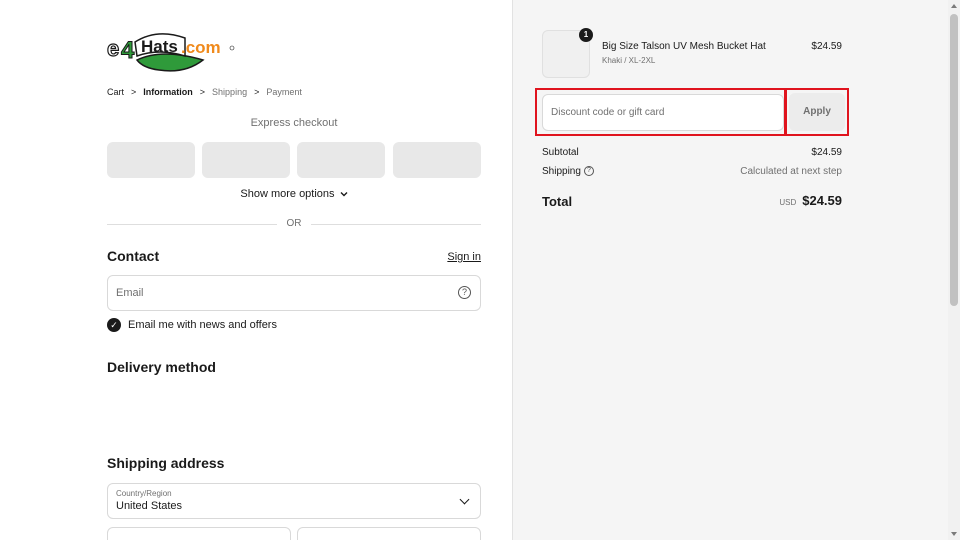 This screenshot has height=540, width=960. Describe the element at coordinates (161, 367) in the screenshot. I see `delivery-method-heading: Delivery method` at that location.